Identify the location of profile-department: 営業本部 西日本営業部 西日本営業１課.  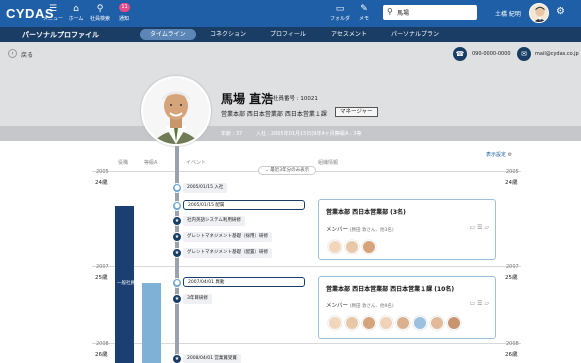
(274, 114).